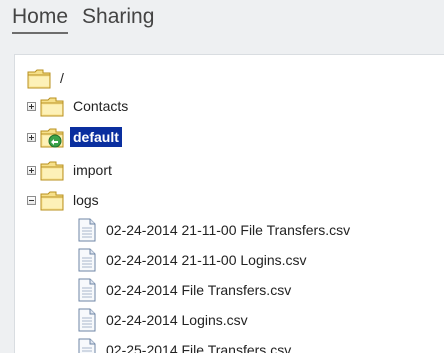  What do you see at coordinates (40, 19) in the screenshot?
I see `tab-home: Home` at bounding box center [40, 19].